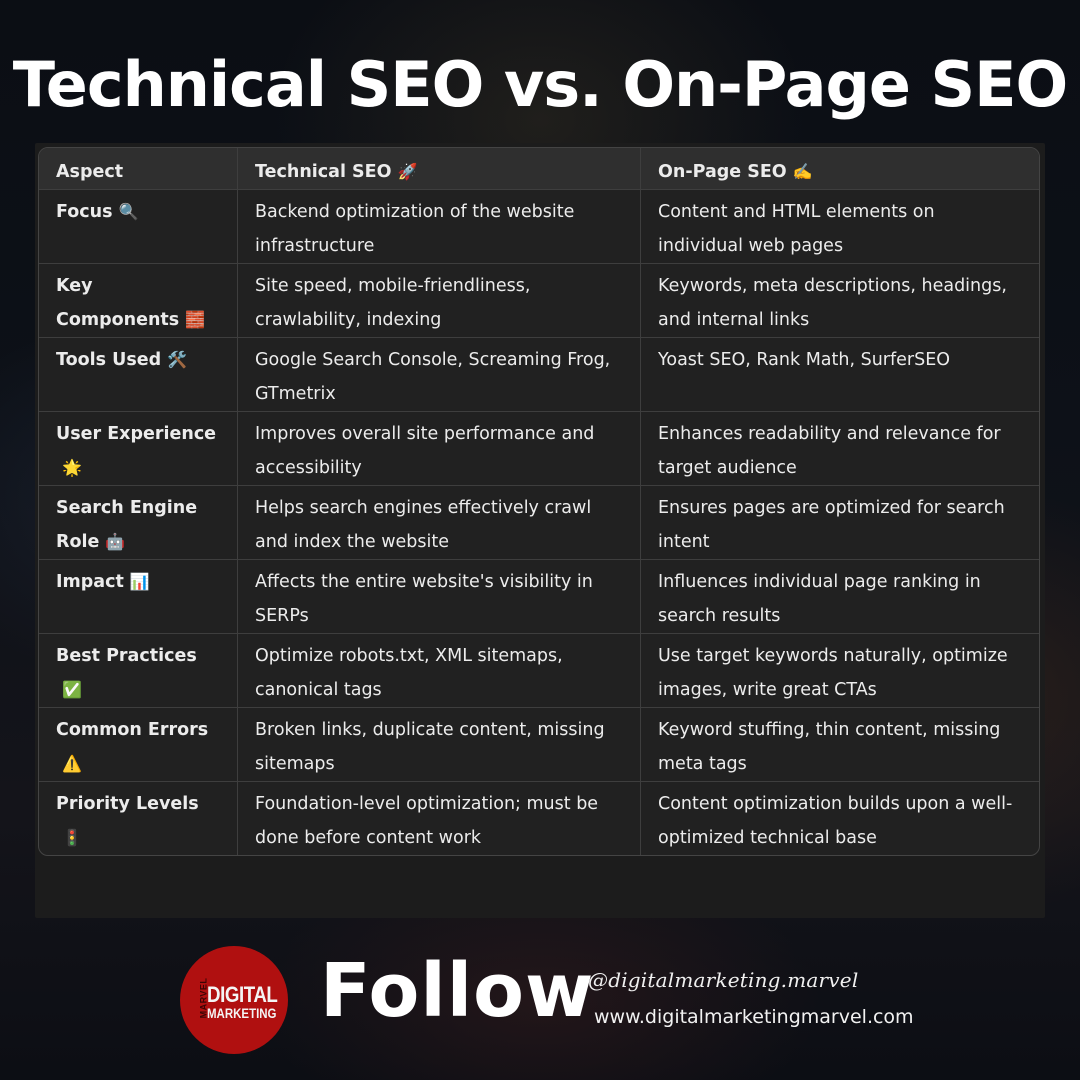 Image resolution: width=1080 pixels, height=1080 pixels. I want to click on social-handle: @digitalmarketing.marvel, so click(723, 980).